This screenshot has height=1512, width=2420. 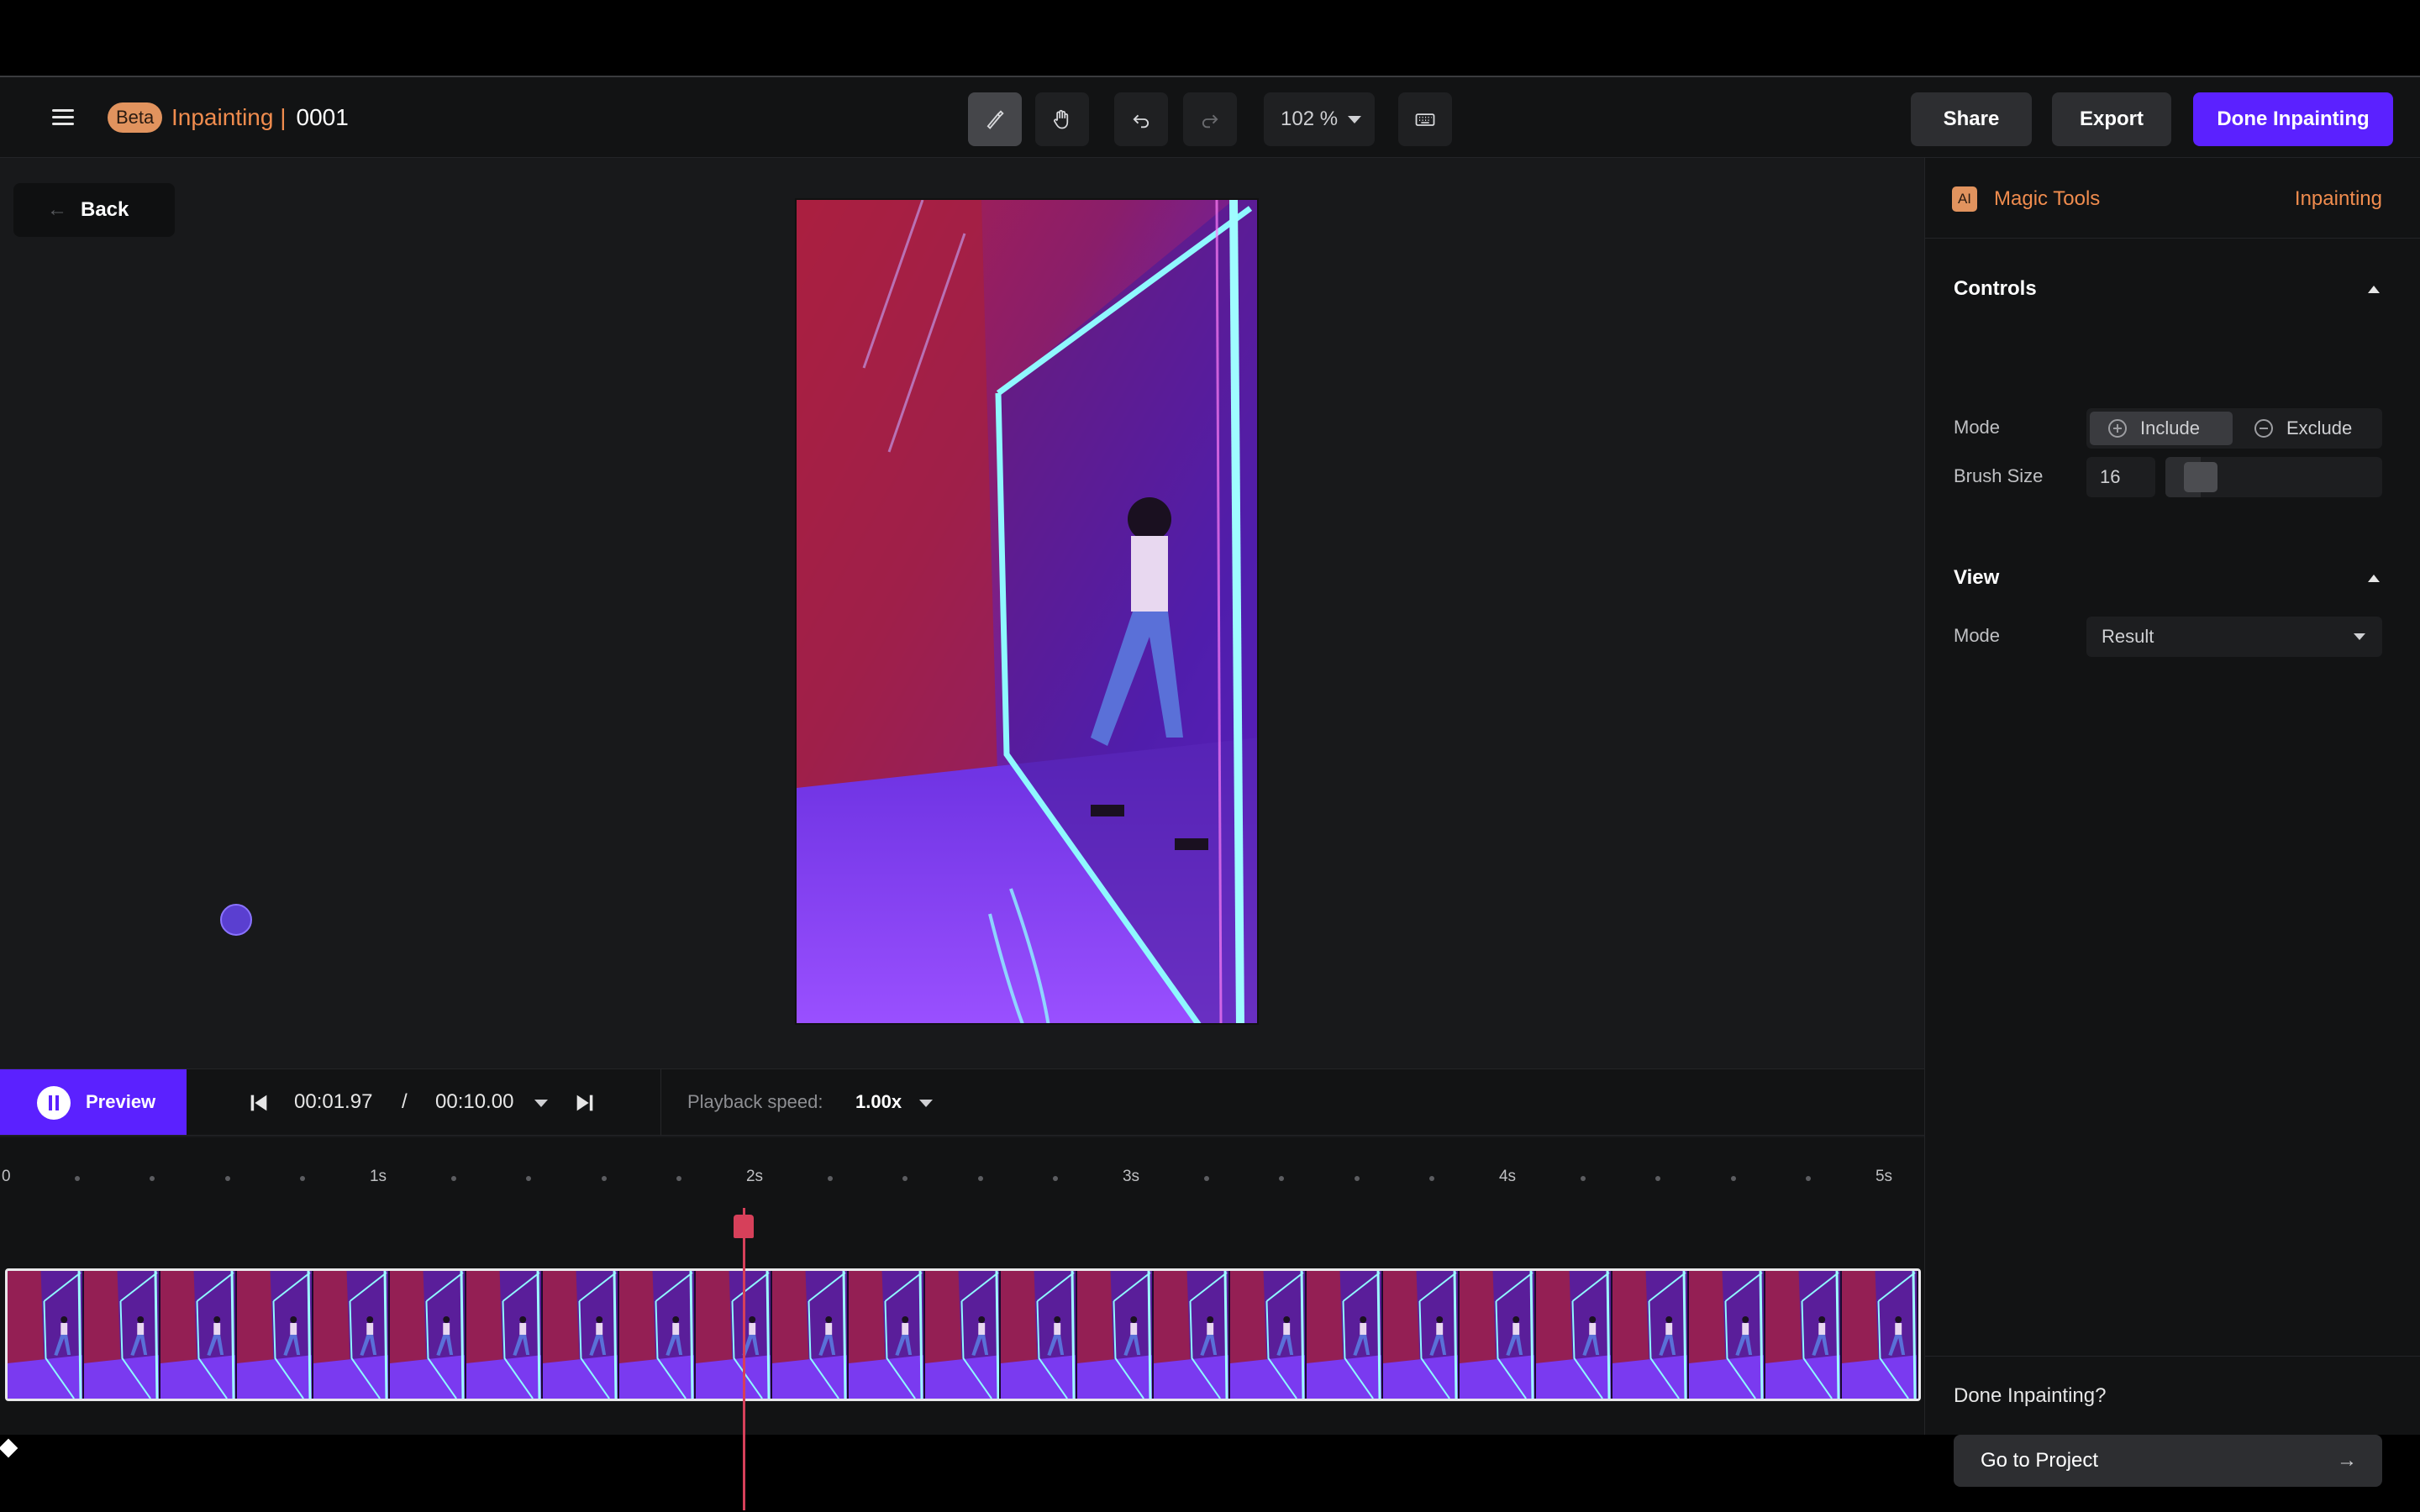 What do you see at coordinates (378, 1176) in the screenshot?
I see `ruler-label: 1s` at bounding box center [378, 1176].